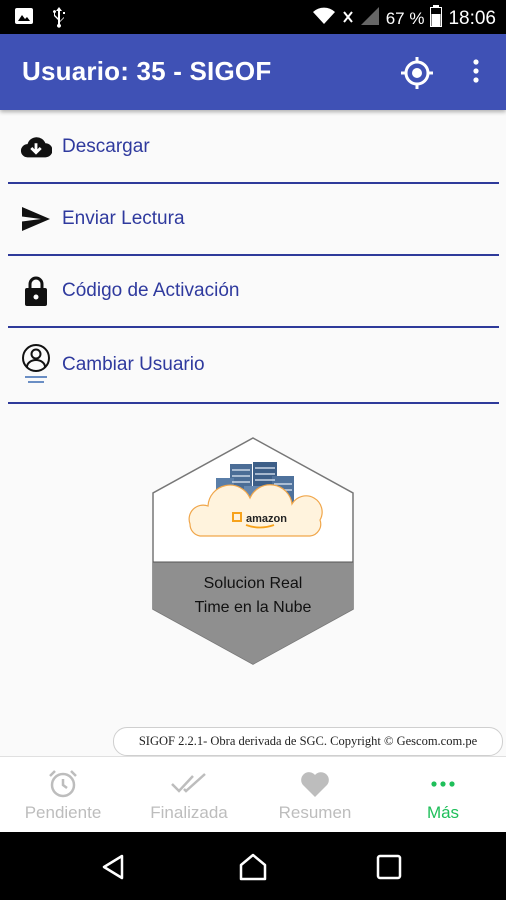 Image resolution: width=506 pixels, height=900 pixels. I want to click on badge-caption-line2: Time en la Nube, so click(253, 607).